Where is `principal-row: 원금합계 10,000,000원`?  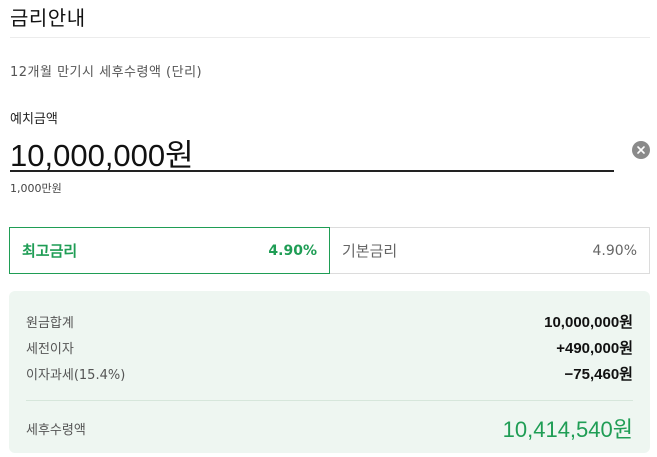
principal-row: 원금합계 10,000,000원 is located at coordinates (329, 321).